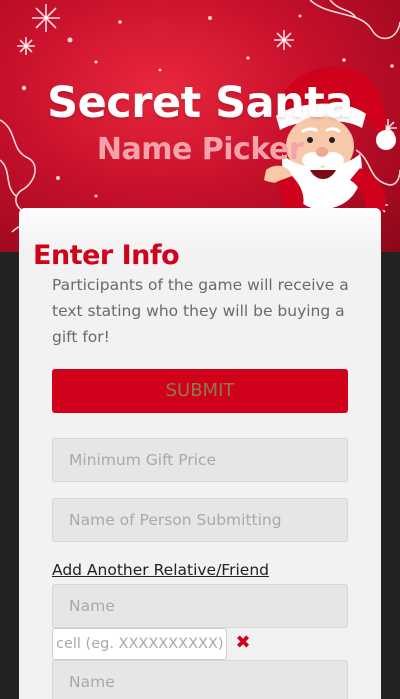 Image resolution: width=400 pixels, height=699 pixels. Describe the element at coordinates (106, 255) in the screenshot. I see `form-heading: Enter Info` at that location.